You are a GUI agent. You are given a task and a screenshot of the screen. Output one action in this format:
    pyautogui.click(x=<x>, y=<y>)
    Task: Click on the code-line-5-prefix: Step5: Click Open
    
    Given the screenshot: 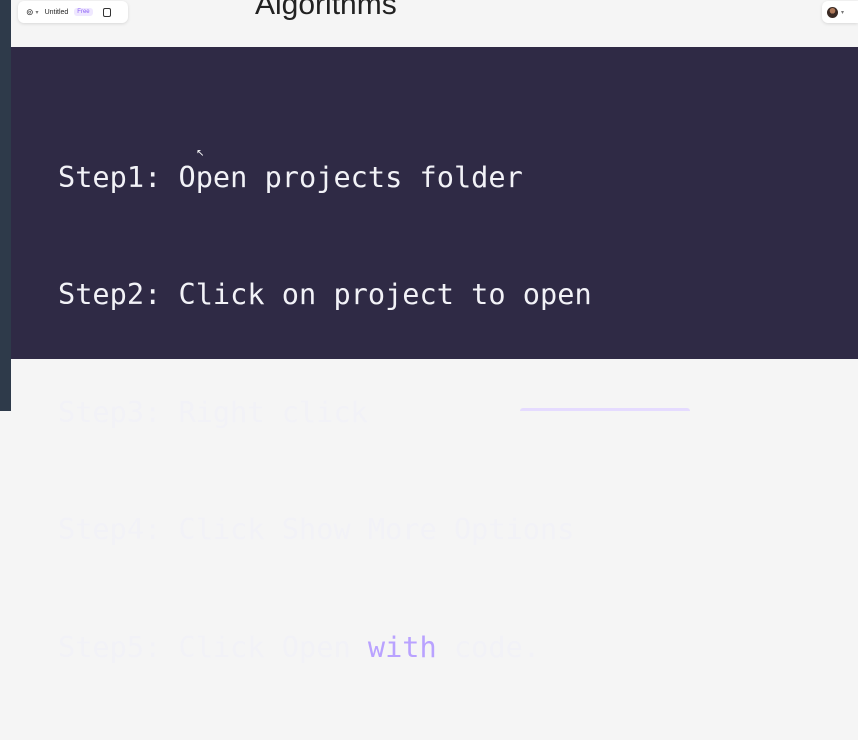 What is the action you would take?
    pyautogui.click(x=213, y=646)
    